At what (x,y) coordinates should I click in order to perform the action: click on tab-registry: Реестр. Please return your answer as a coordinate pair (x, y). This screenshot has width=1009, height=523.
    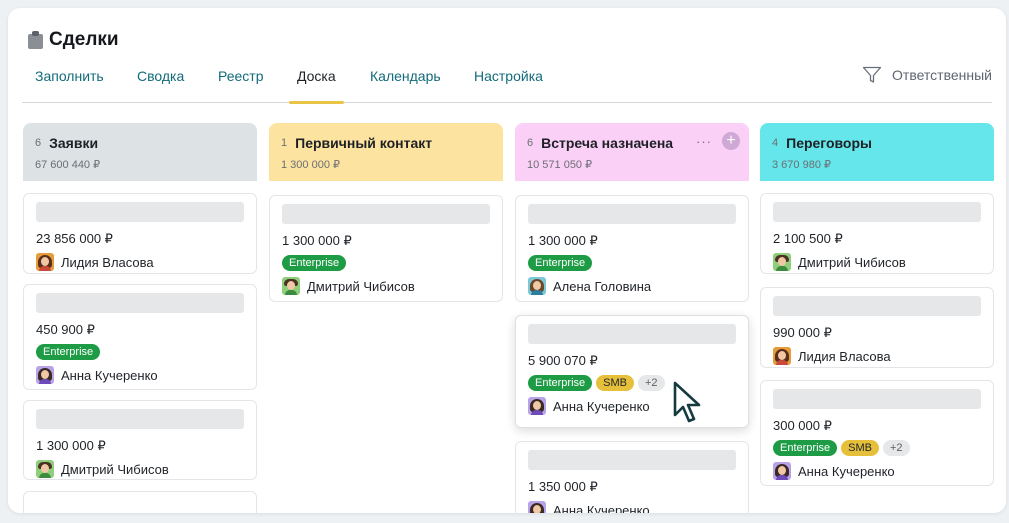
    Looking at the image, I should click on (241, 84).